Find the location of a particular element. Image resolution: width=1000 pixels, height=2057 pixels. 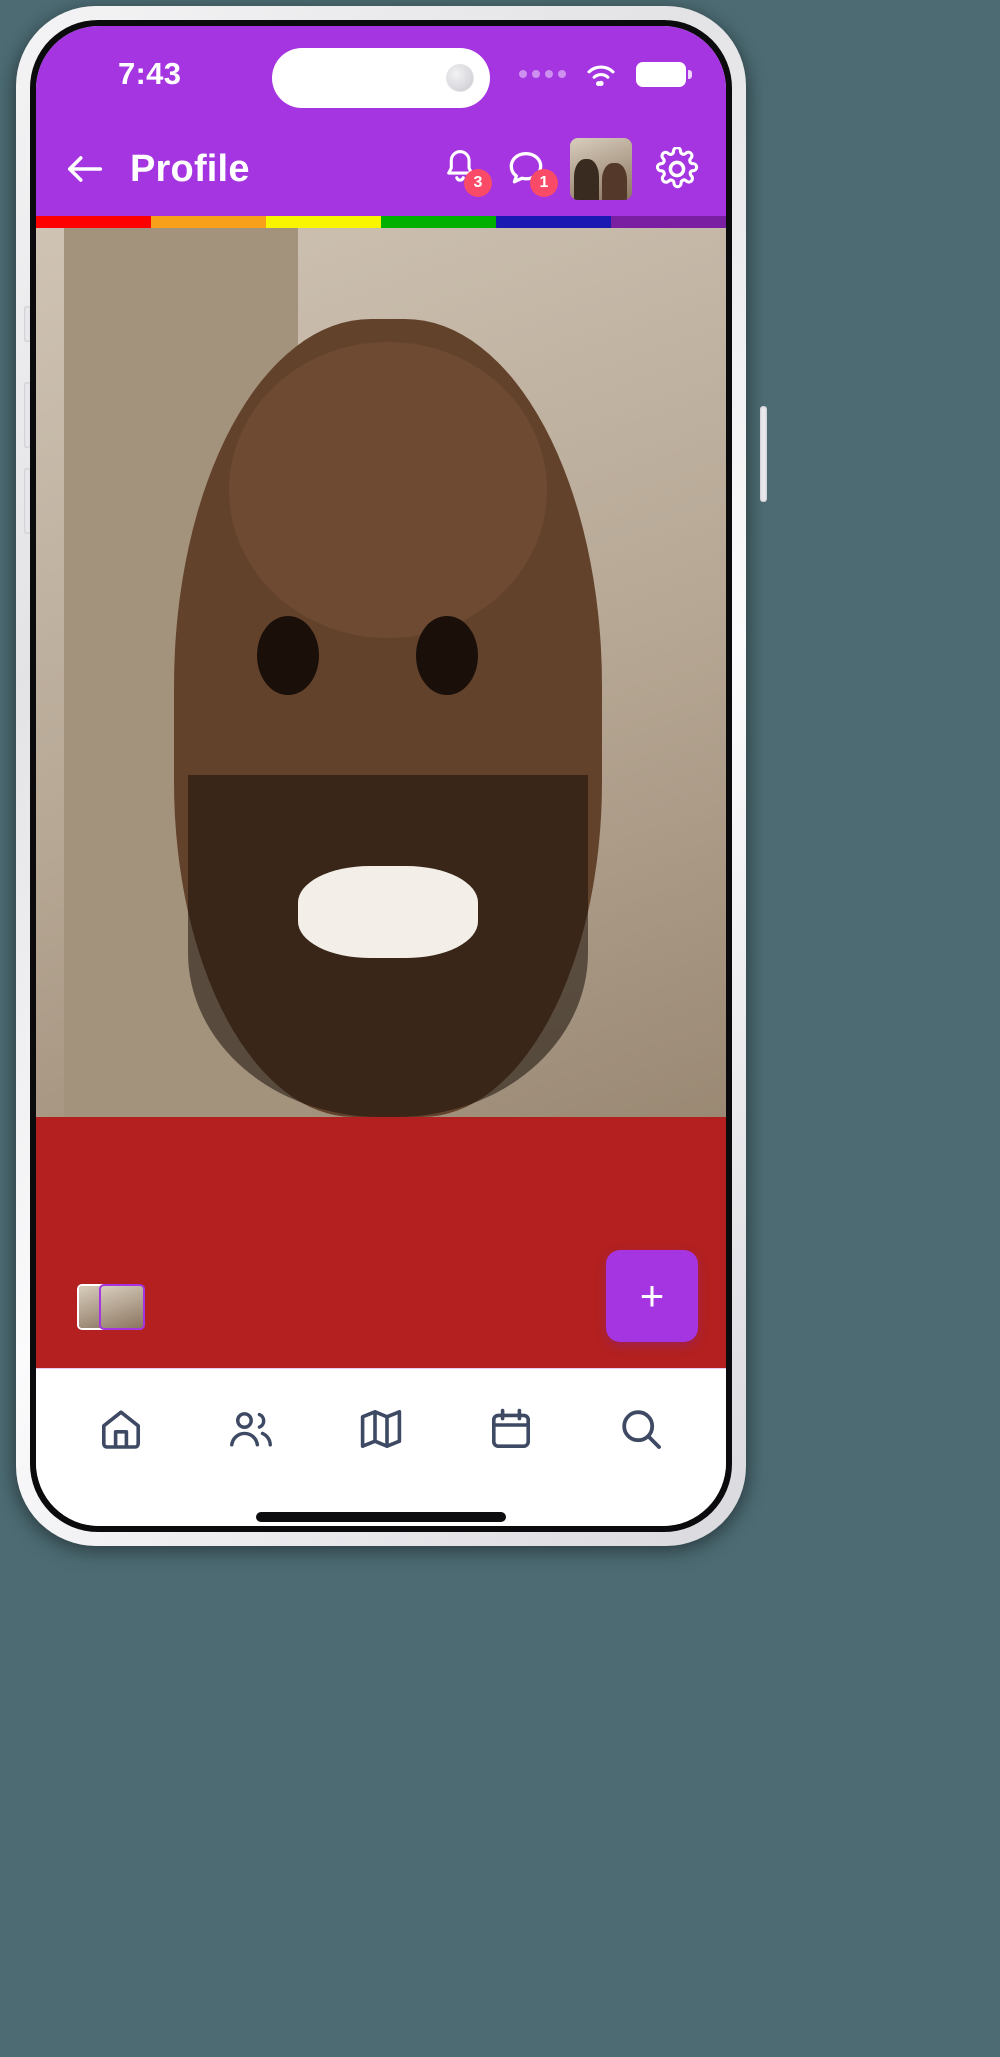

like-avatar-image is located at coordinates (122, 1307).